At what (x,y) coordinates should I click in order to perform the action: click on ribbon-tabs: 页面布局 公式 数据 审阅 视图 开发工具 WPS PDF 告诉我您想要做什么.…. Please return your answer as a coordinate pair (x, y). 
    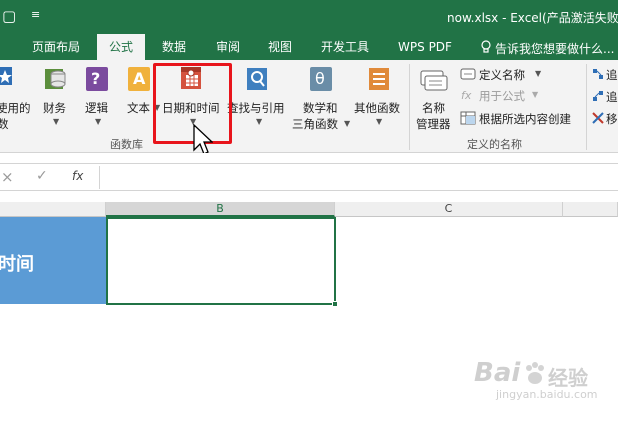
    Looking at the image, I should click on (309, 47).